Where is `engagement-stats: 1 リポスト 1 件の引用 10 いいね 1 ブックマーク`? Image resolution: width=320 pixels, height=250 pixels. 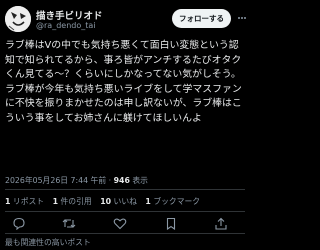 engagement-stats: 1 リポスト 1 件の引用 10 いいね 1 ブックマーク is located at coordinates (105, 201).